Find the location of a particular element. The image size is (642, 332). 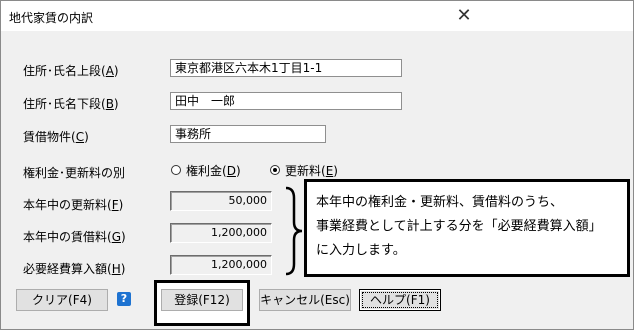

window-title: 地代家賃の内訳 is located at coordinates (51, 18).